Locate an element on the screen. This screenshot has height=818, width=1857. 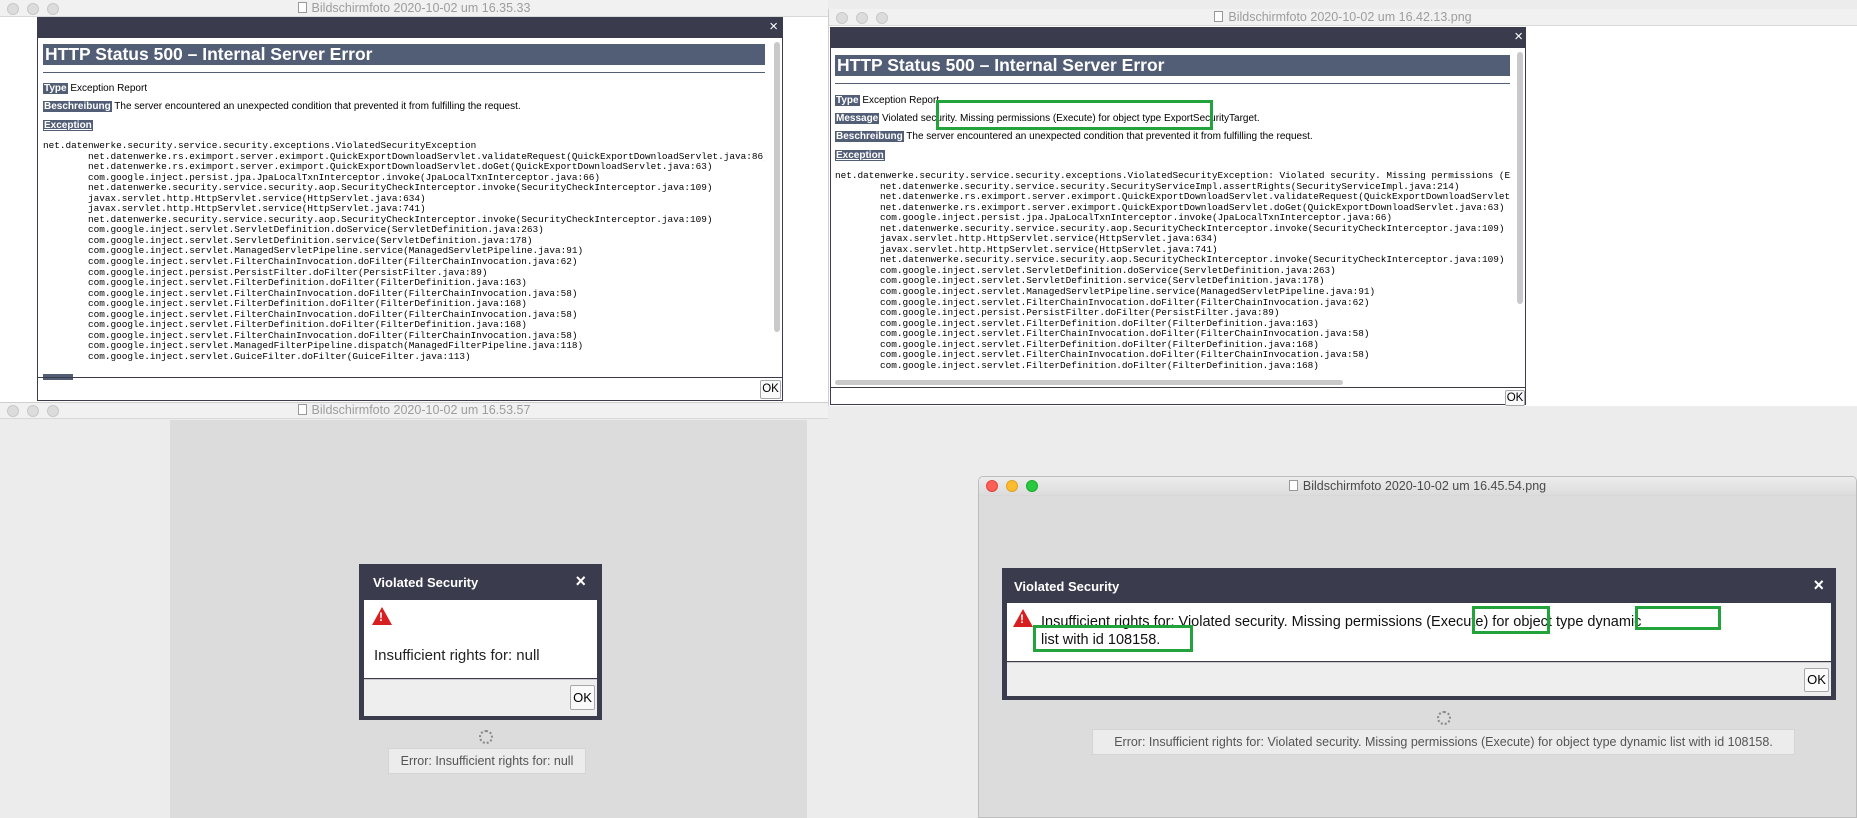
window-titlebar: Bildschirmfoto 2020-10-02 um 16.35.33 is located at coordinates (414, 8).